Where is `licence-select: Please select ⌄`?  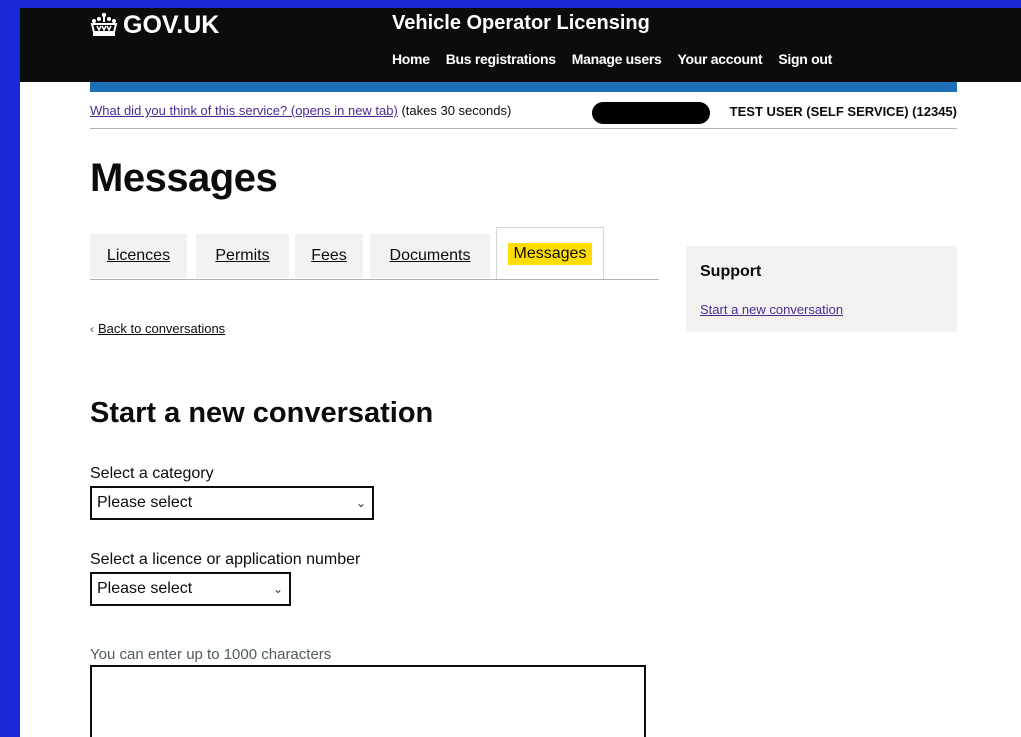
licence-select: Please select ⌄ is located at coordinates (190, 589).